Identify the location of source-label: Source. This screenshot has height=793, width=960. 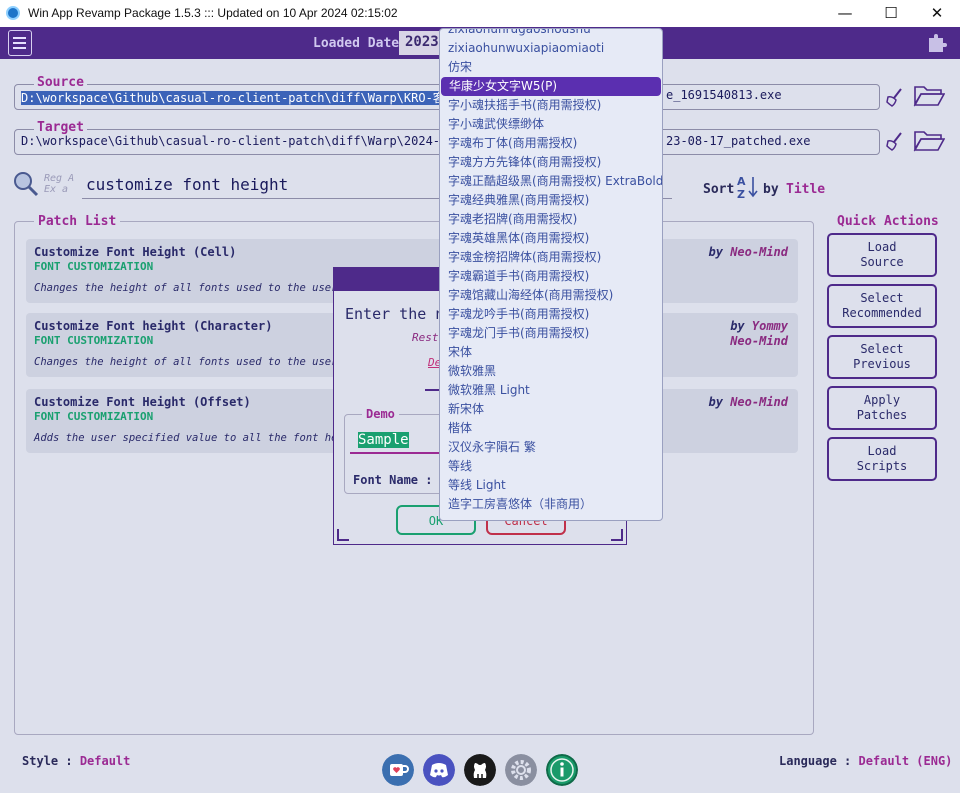
(60, 82).